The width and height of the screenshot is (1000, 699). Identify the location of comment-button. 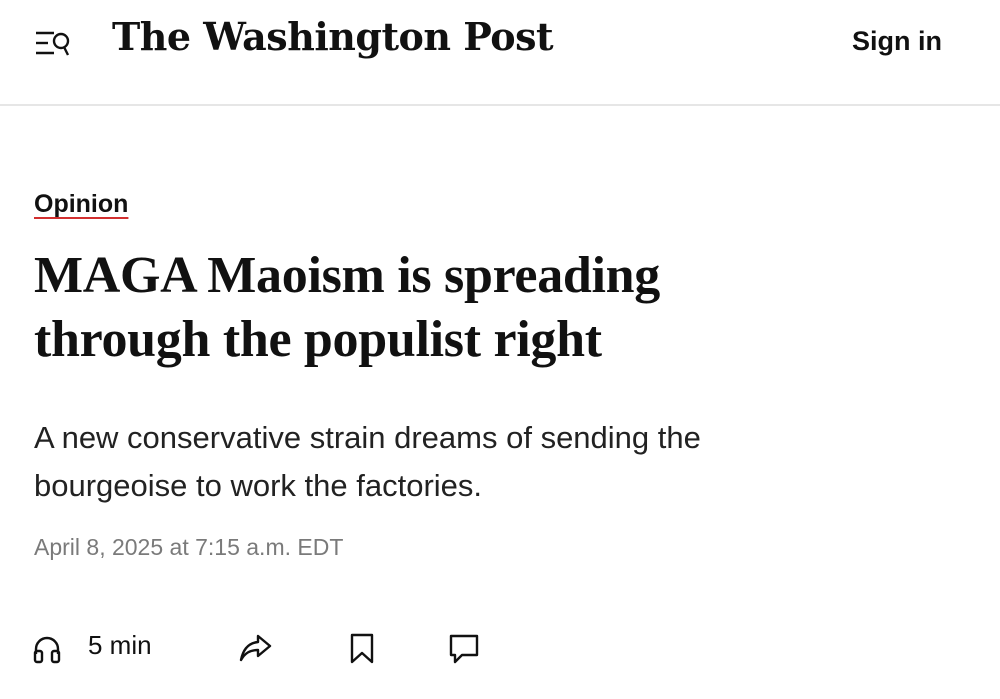
(464, 648).